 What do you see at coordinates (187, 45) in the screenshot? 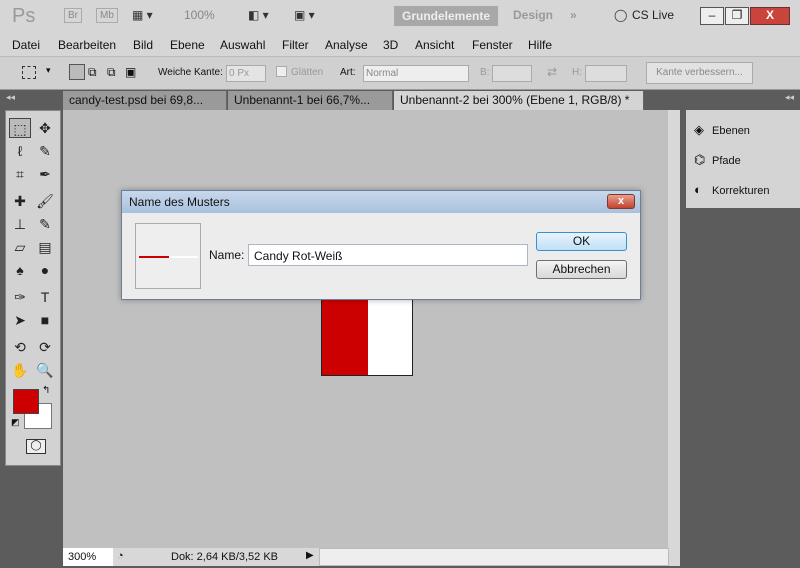
I see `menu-ebene: Ebene` at bounding box center [187, 45].